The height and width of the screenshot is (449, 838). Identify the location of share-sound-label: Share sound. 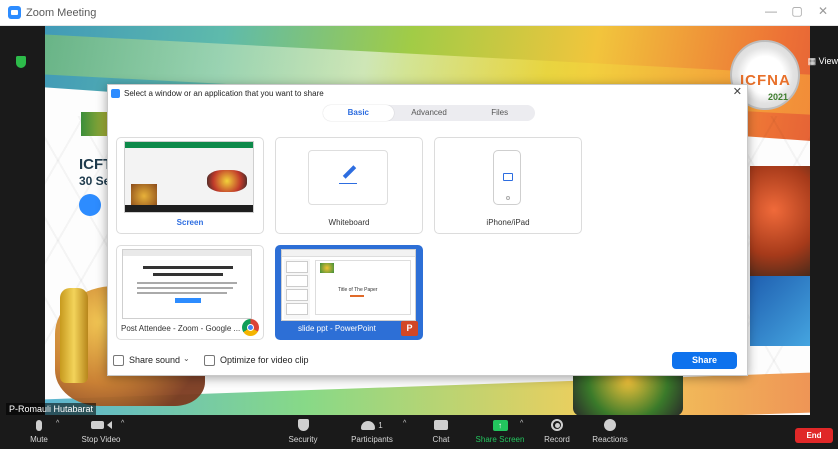
(155, 360).